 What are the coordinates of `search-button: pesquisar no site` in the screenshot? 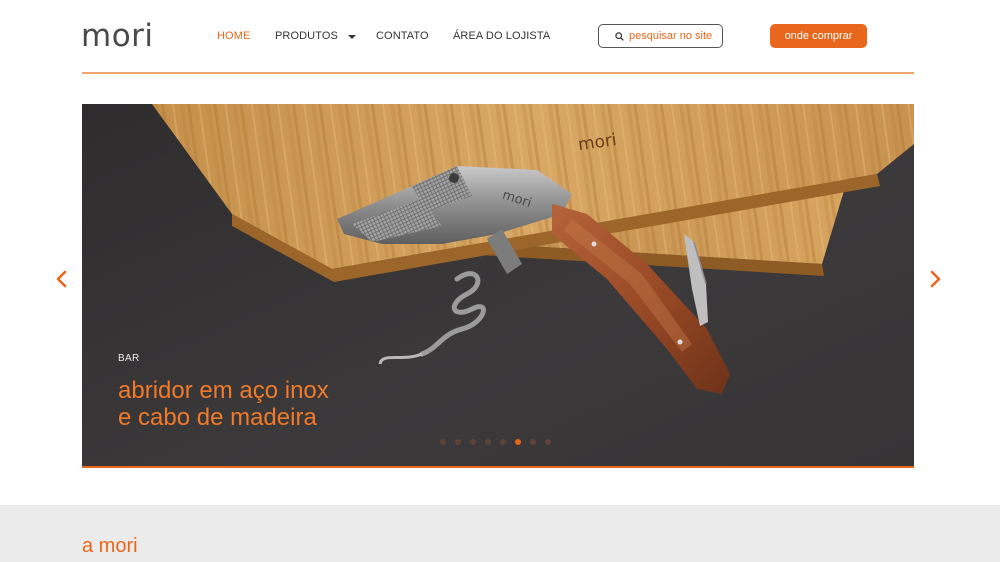 It's located at (660, 36).